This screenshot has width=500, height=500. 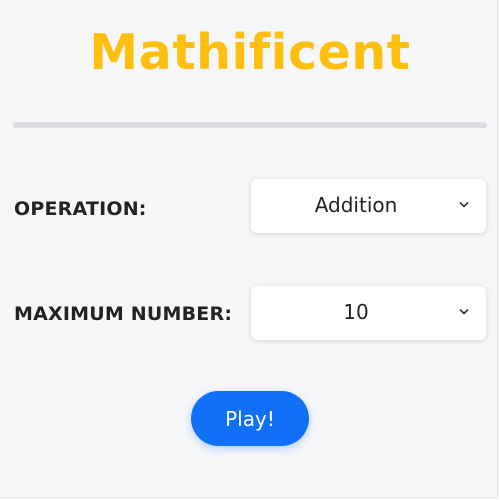 I want to click on operation-select: Addition, so click(x=368, y=206).